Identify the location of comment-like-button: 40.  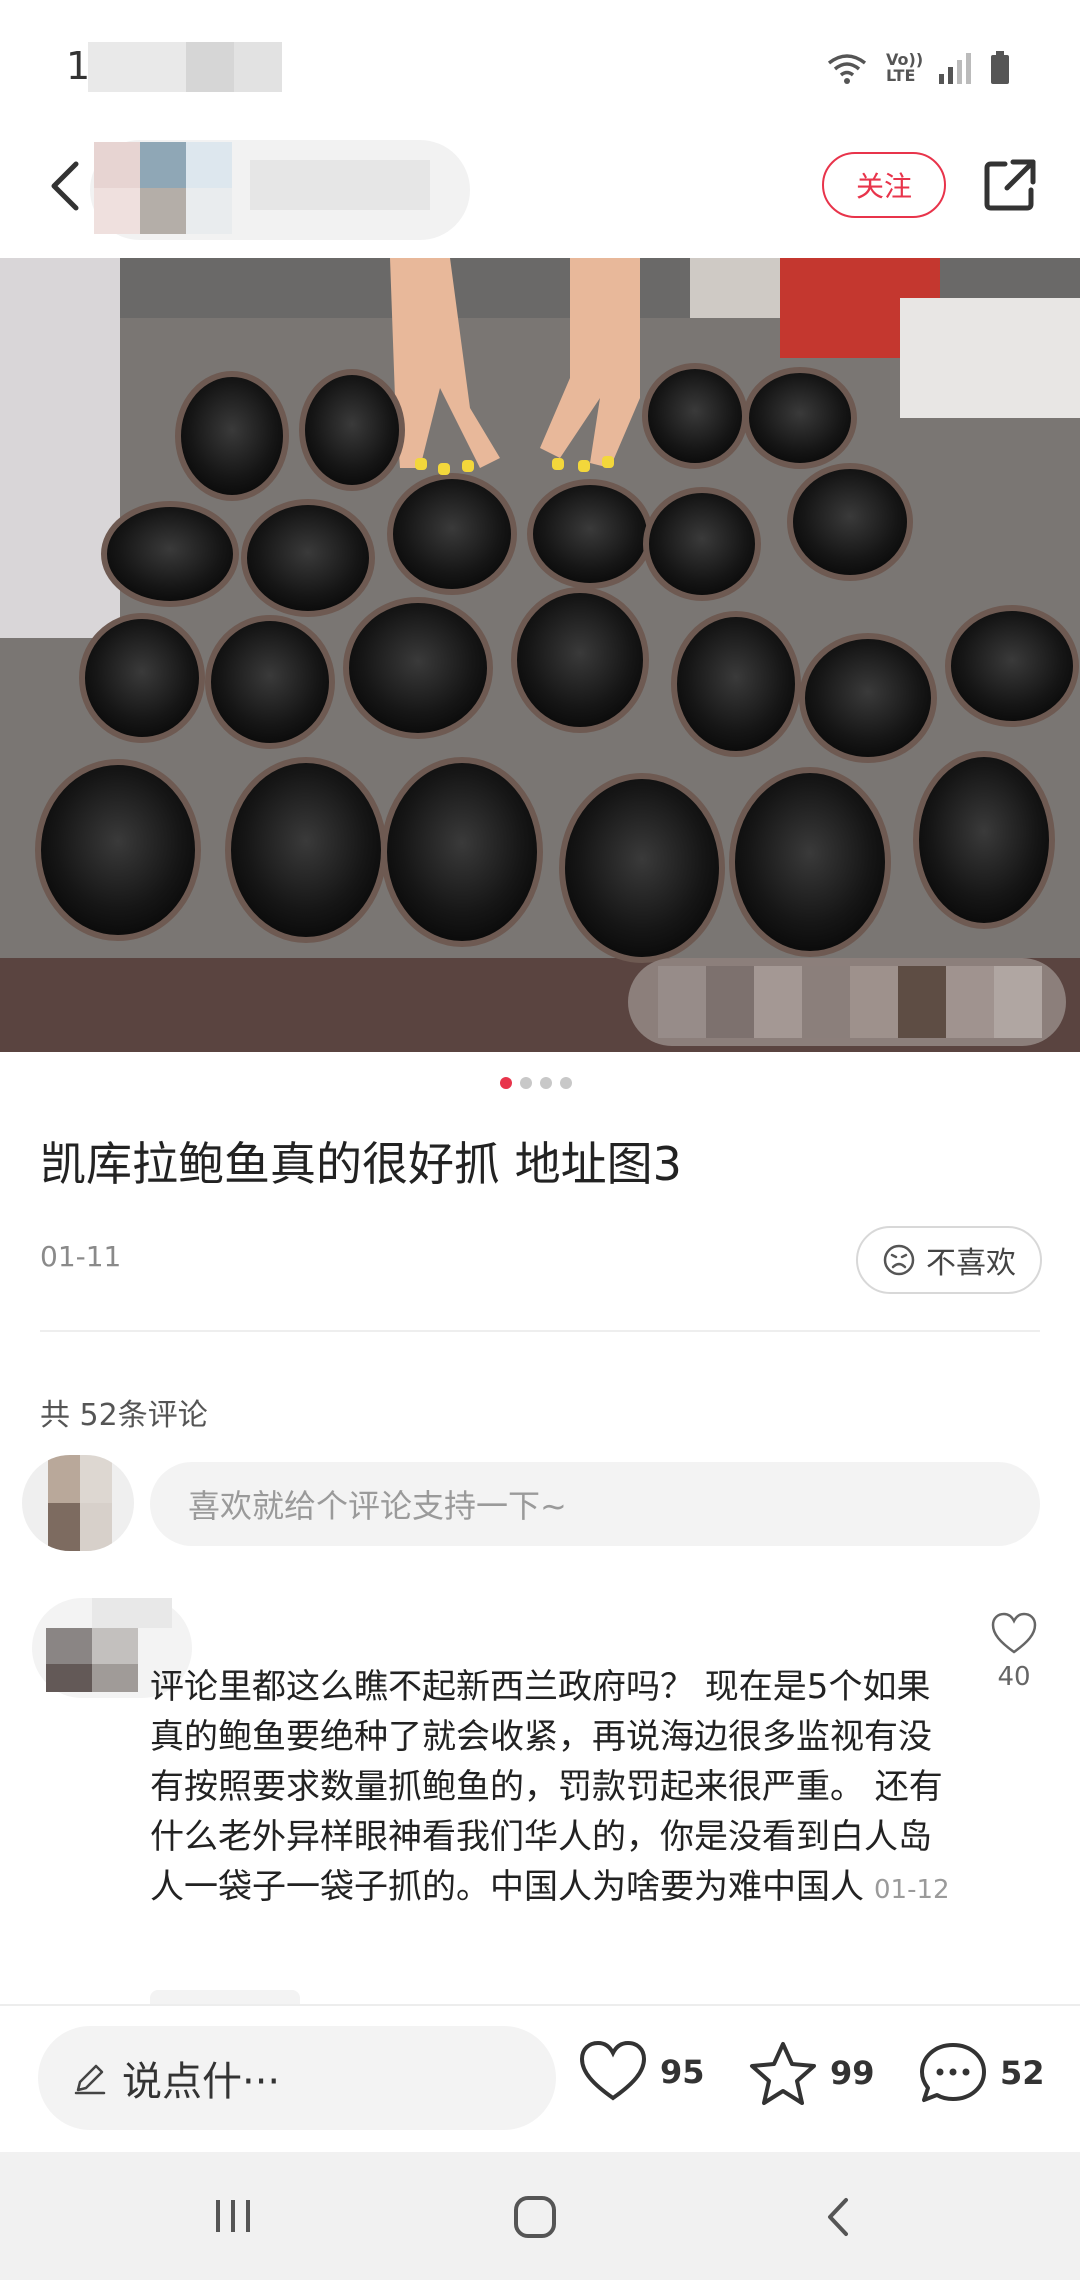
(1014, 1652).